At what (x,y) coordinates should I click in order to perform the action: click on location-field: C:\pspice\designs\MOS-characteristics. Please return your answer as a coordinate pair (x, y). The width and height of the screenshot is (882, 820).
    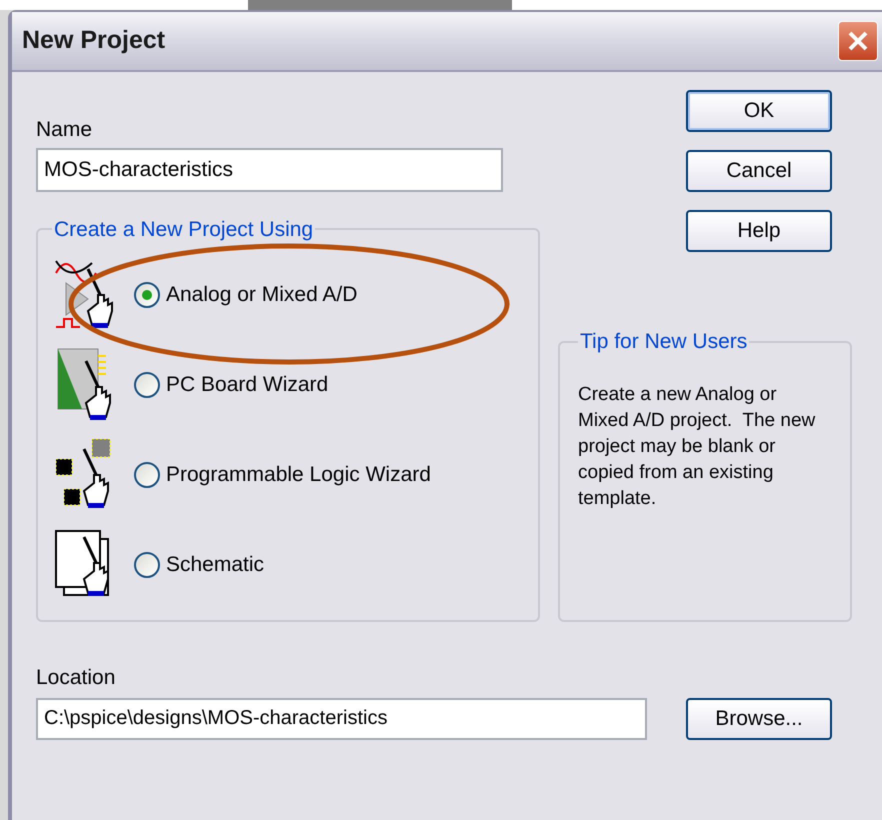
    Looking at the image, I should click on (341, 719).